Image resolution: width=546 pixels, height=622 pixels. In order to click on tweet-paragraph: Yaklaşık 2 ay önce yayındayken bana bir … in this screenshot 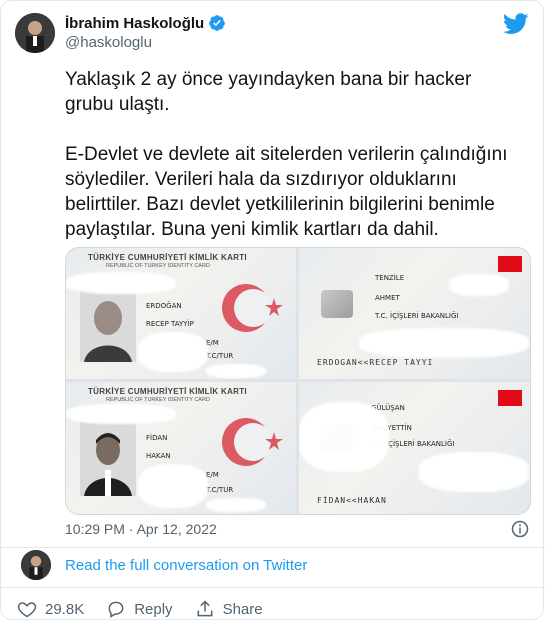, I will do `click(268, 92)`.